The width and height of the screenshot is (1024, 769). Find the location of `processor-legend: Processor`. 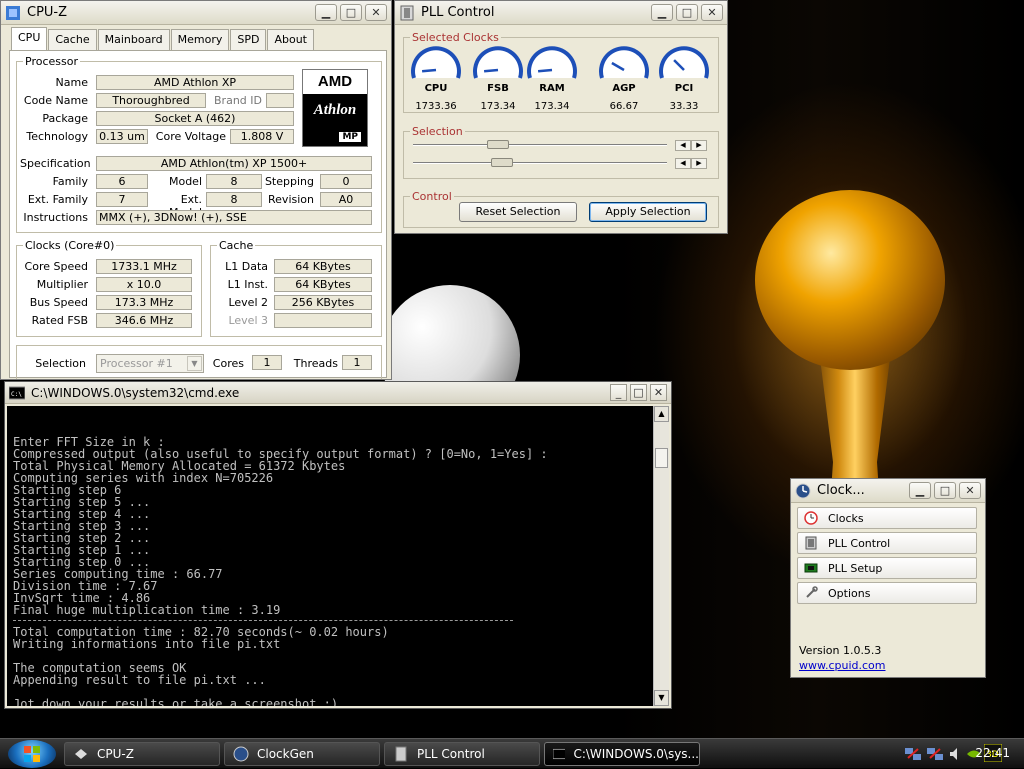

processor-legend: Processor is located at coordinates (51, 61).